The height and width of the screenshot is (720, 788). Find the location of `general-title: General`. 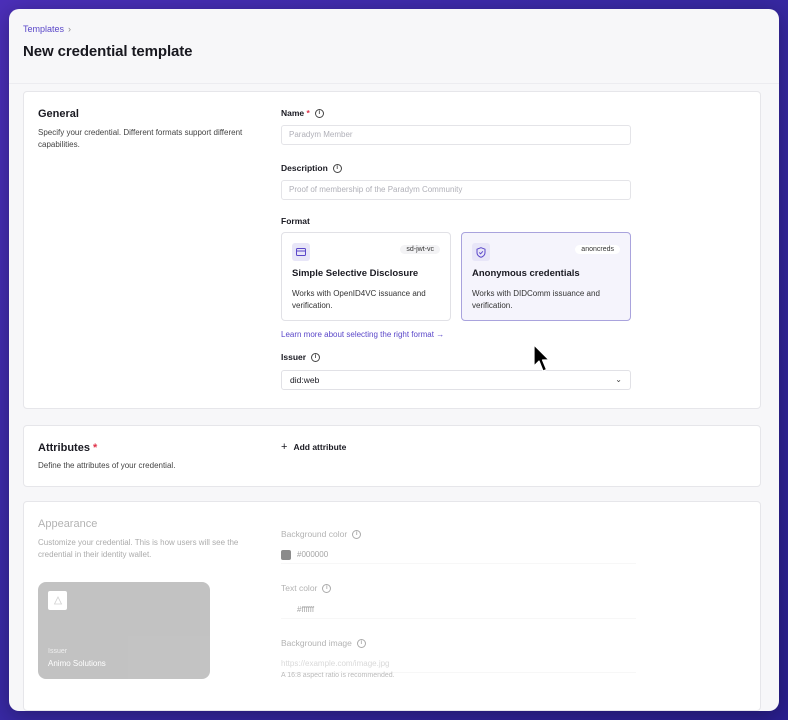

general-title: General is located at coordinates (58, 114).